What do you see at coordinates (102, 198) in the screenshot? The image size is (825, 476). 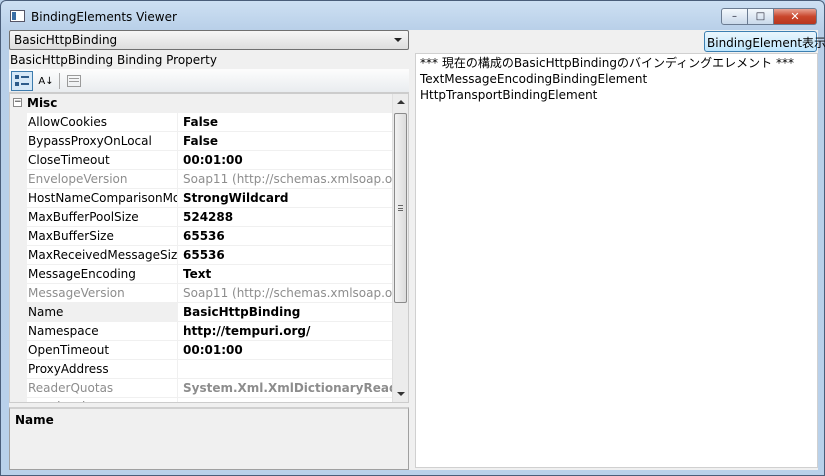 I see `property-name: HostNameComparisonMode` at bounding box center [102, 198].